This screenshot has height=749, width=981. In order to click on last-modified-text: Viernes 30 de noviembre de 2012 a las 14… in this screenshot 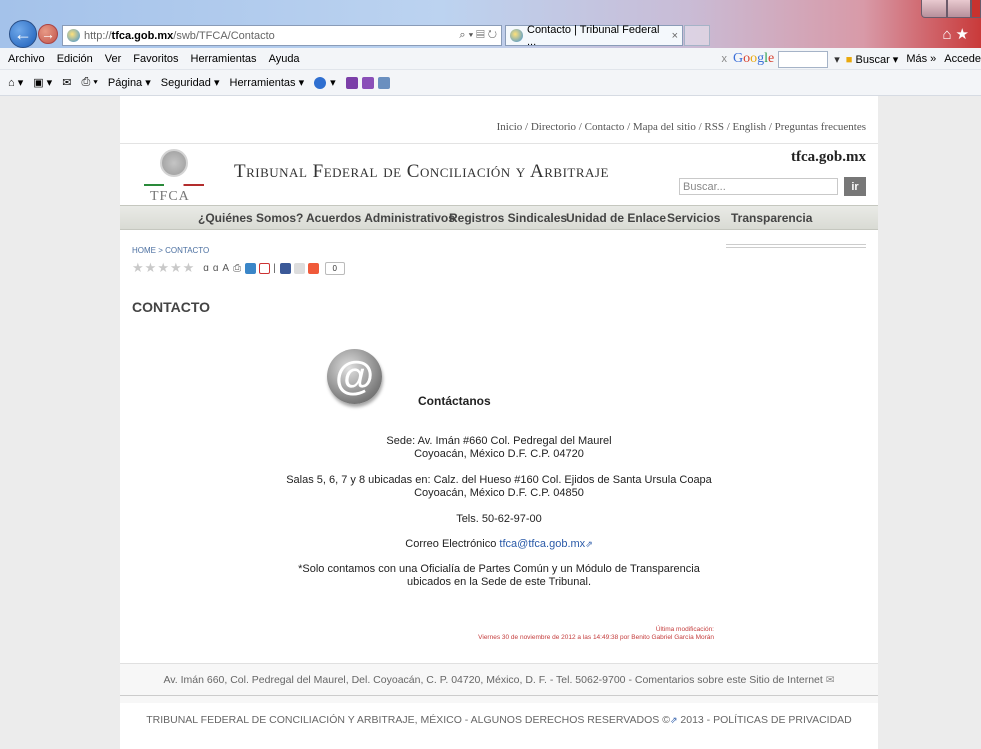, I will do `click(596, 637)`.